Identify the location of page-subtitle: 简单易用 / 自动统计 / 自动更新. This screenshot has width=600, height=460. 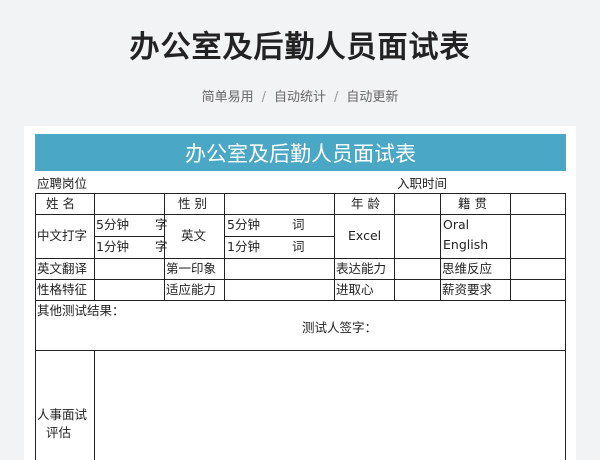
(300, 95).